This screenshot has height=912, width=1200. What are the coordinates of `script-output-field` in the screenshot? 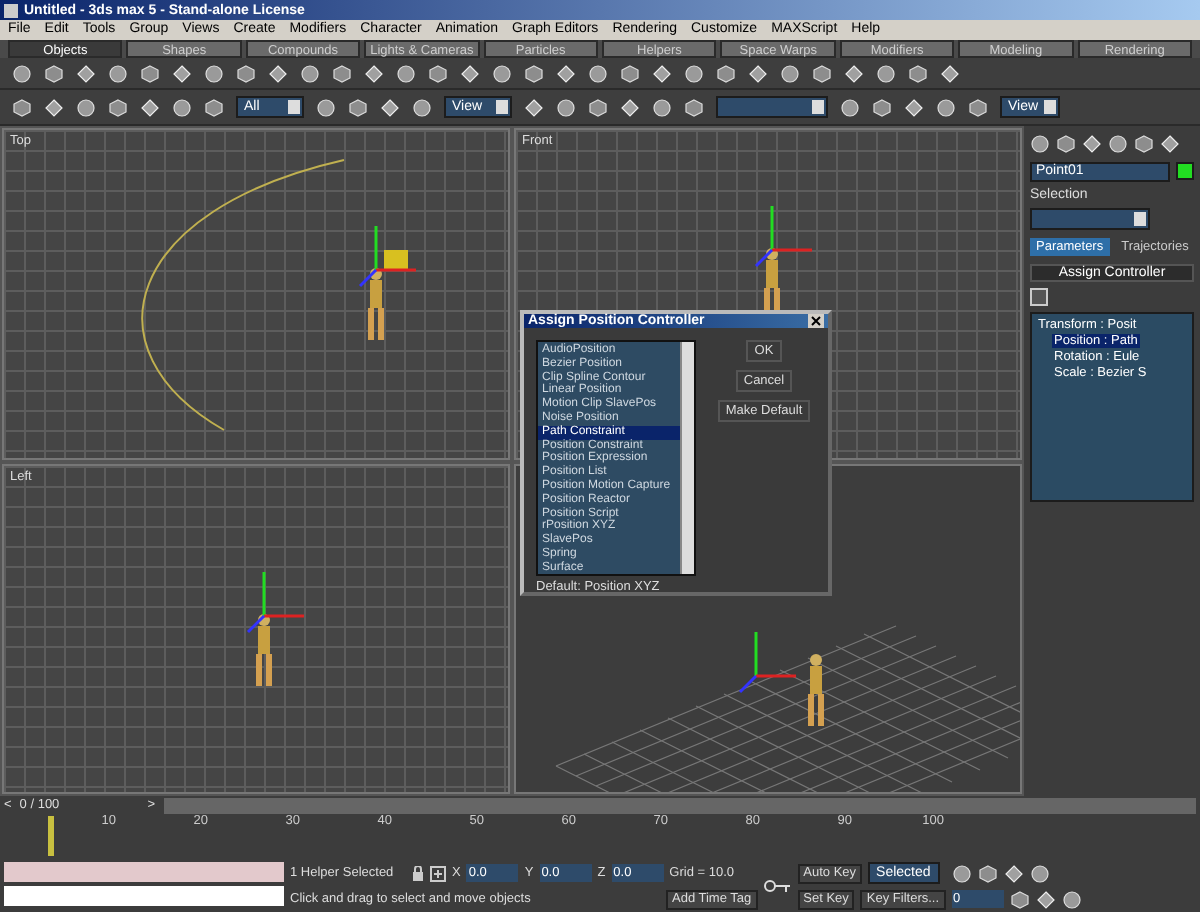 It's located at (144, 896).